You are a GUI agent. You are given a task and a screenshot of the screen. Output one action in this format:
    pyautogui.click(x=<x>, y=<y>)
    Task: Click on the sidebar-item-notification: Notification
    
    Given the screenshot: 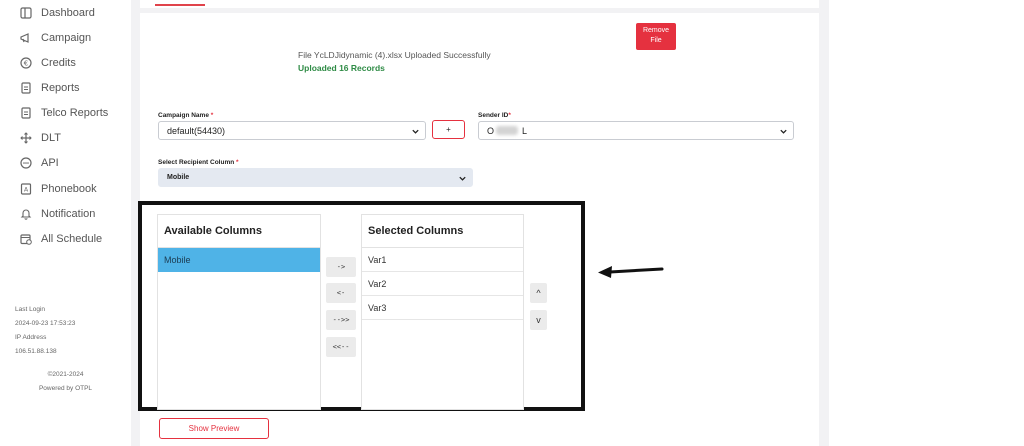 What is the action you would take?
    pyautogui.click(x=57, y=214)
    